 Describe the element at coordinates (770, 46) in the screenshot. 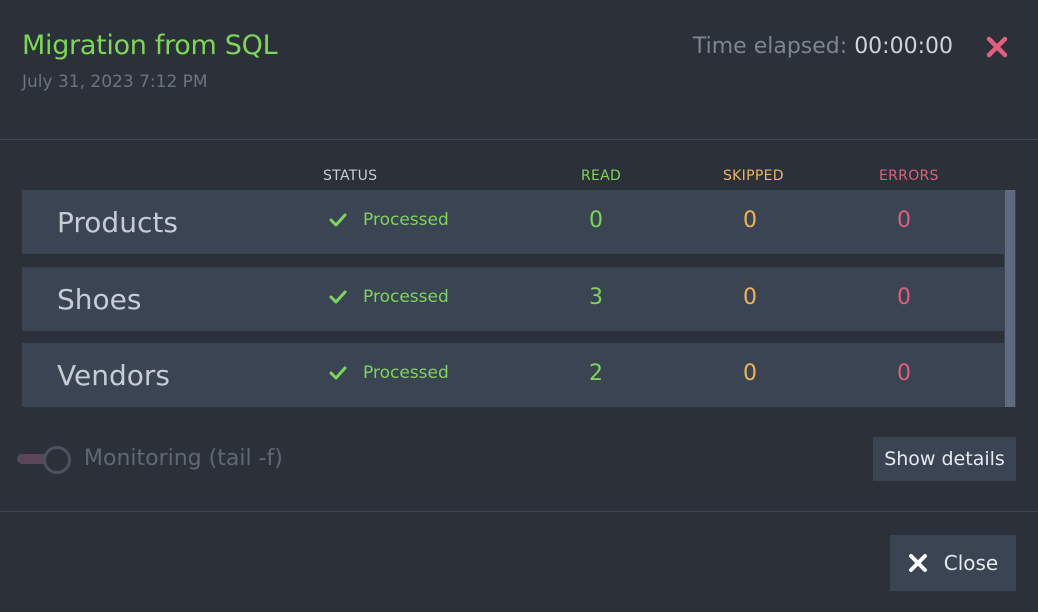

I see `time-elapsed-label: Time elapsed:` at that location.